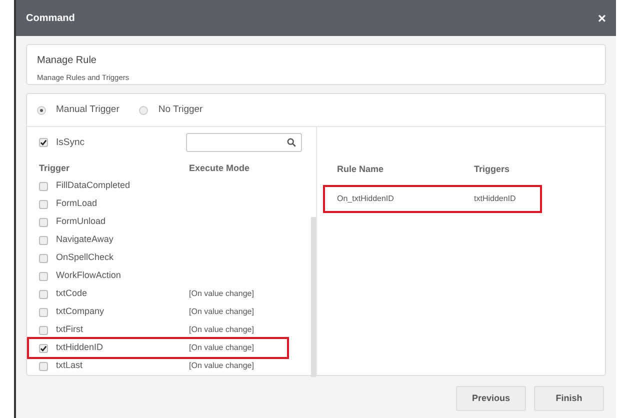  Describe the element at coordinates (492, 169) in the screenshot. I see `column-header: Triggers` at that location.